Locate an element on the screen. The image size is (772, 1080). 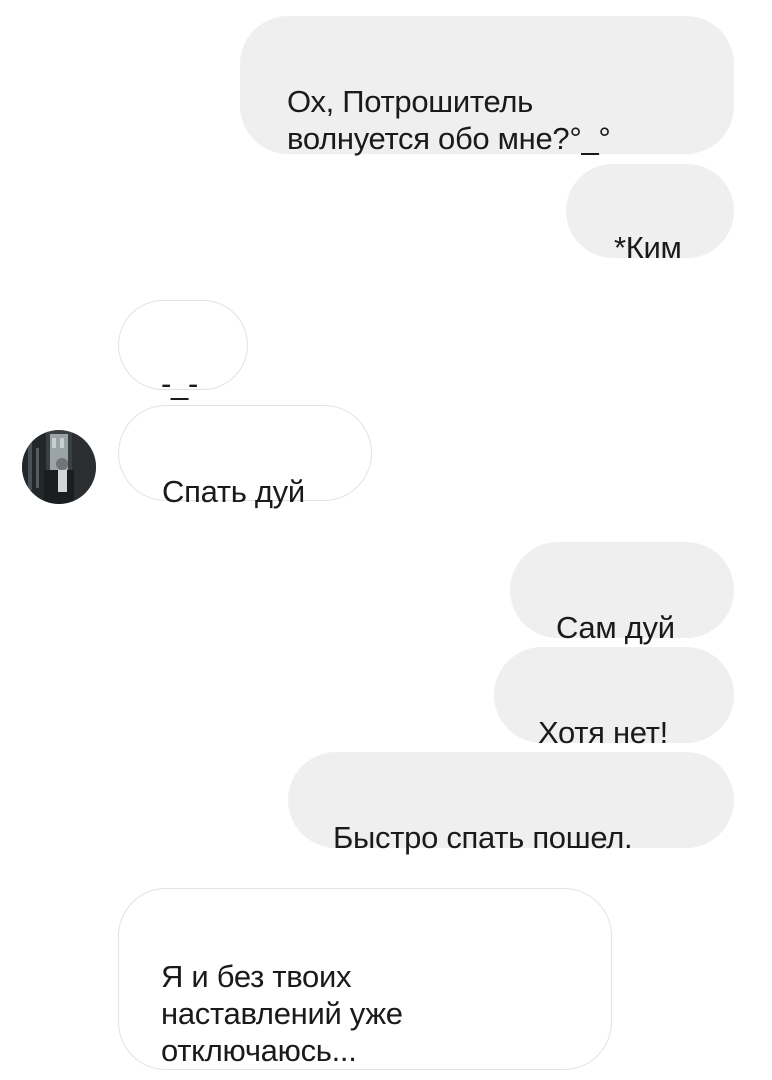
message-text: -_- is located at coordinates (179, 383).